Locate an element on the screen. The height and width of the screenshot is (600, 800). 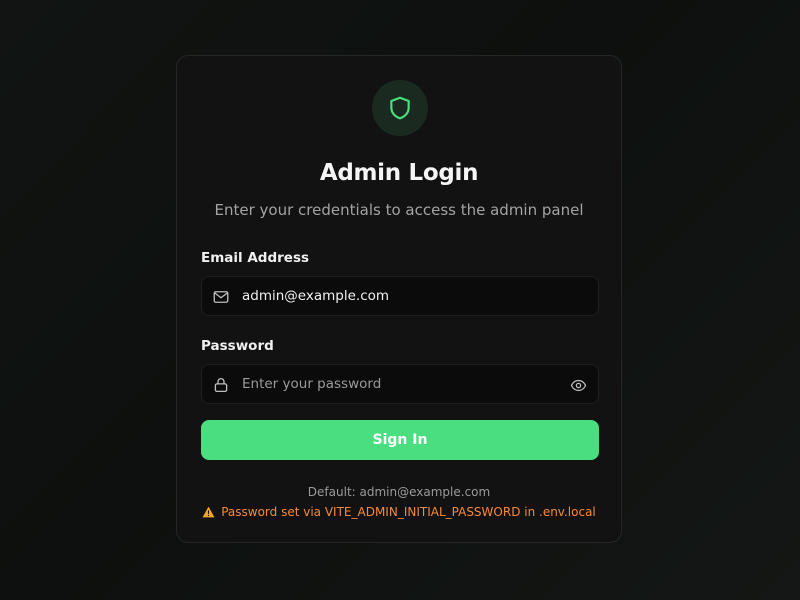
page-title: Admin Login is located at coordinates (399, 173).